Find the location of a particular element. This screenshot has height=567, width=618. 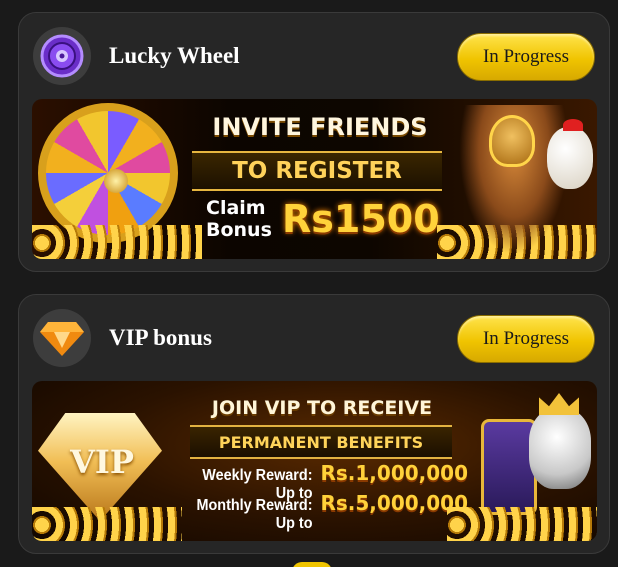

rooster-graphic is located at coordinates (570, 158).